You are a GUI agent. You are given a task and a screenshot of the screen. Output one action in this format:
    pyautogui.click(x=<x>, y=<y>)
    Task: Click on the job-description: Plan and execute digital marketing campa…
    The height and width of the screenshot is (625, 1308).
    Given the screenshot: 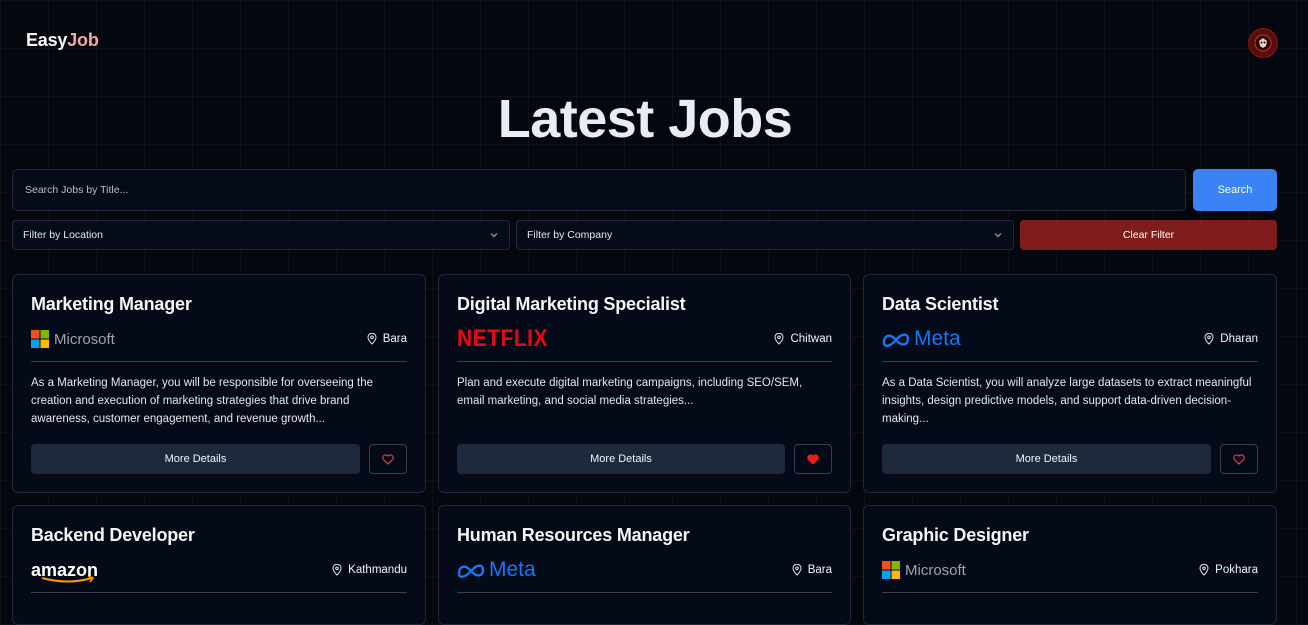 What is the action you would take?
    pyautogui.click(x=630, y=392)
    